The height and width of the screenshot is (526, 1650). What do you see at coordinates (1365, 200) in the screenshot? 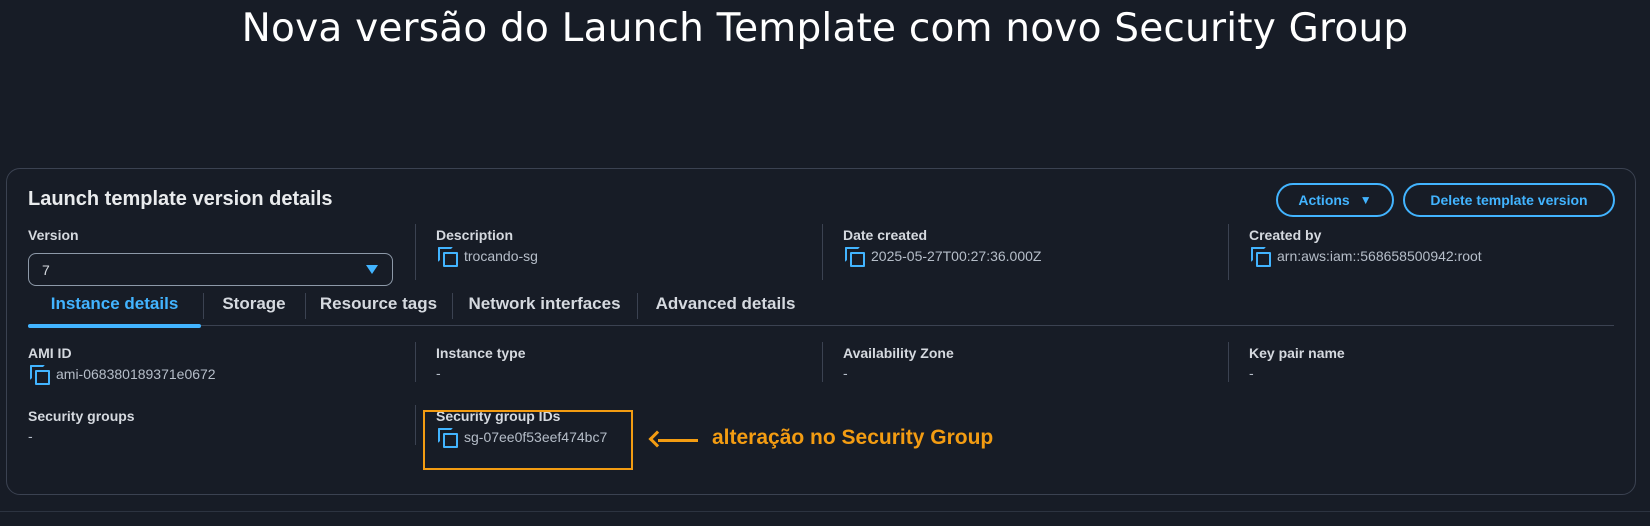
I see `caret-down-icon: ▼` at bounding box center [1365, 200].